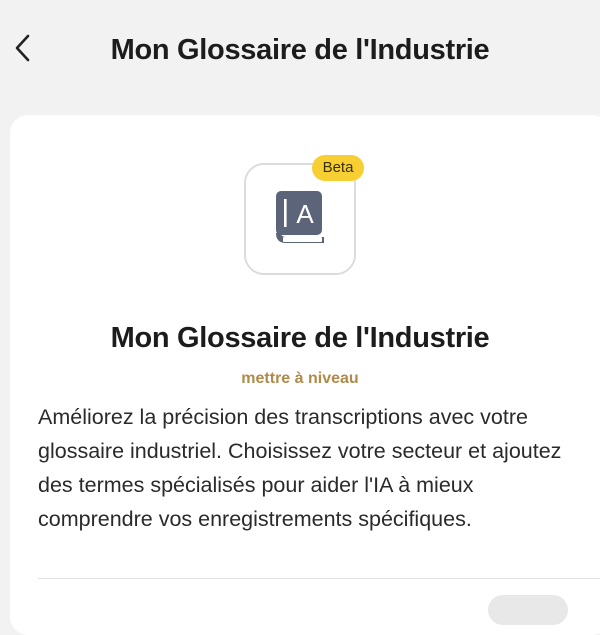  I want to click on page-title: Mon Glossaire de l'Industrie, so click(300, 50).